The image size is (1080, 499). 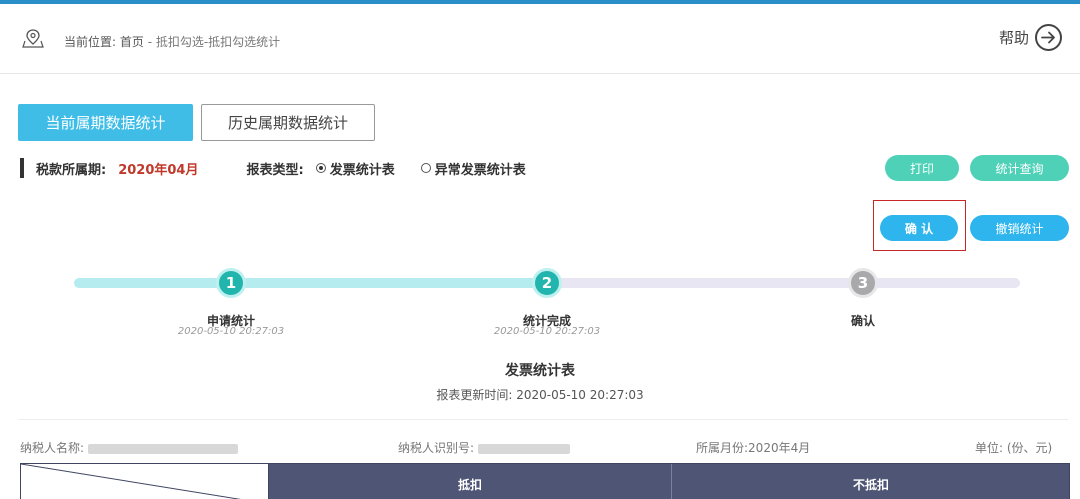 I want to click on filter-row: 税款所属期: 2020年04月 报表类型: 发票统计表 异常发票统计表, so click(x=273, y=168).